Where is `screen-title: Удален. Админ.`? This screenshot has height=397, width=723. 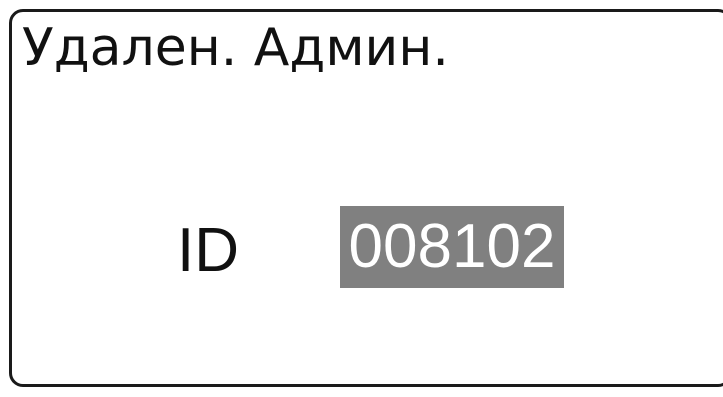 screen-title: Удален. Админ. is located at coordinates (235, 48).